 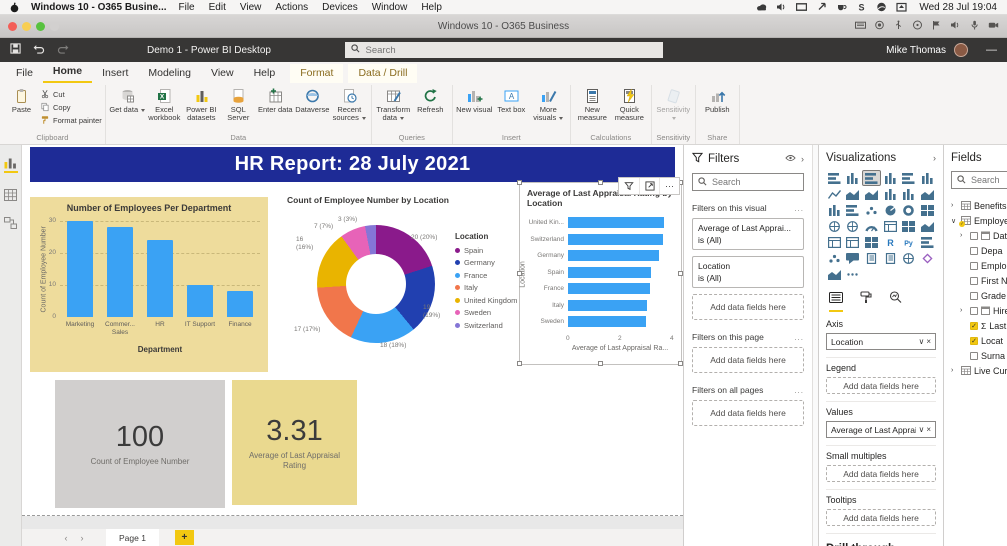 What do you see at coordinates (834, 274) in the screenshot?
I see `power-automate-visual-icon` at bounding box center [834, 274].